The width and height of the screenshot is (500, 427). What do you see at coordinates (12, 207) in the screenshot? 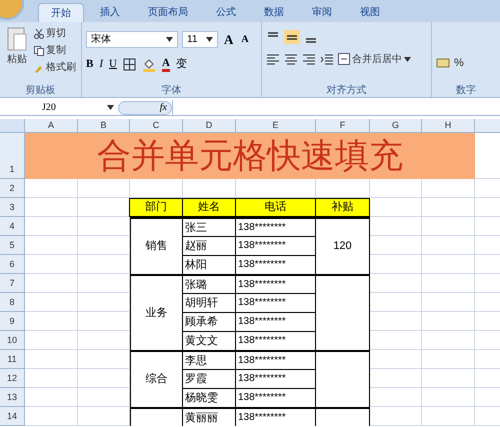
I see `row-header: 3` at bounding box center [12, 207].